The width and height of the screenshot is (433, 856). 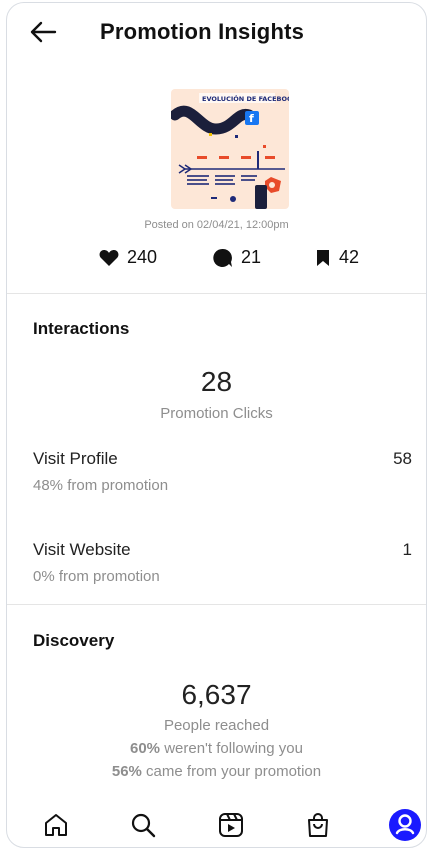 I want to click on reels-icon, so click(x=231, y=825).